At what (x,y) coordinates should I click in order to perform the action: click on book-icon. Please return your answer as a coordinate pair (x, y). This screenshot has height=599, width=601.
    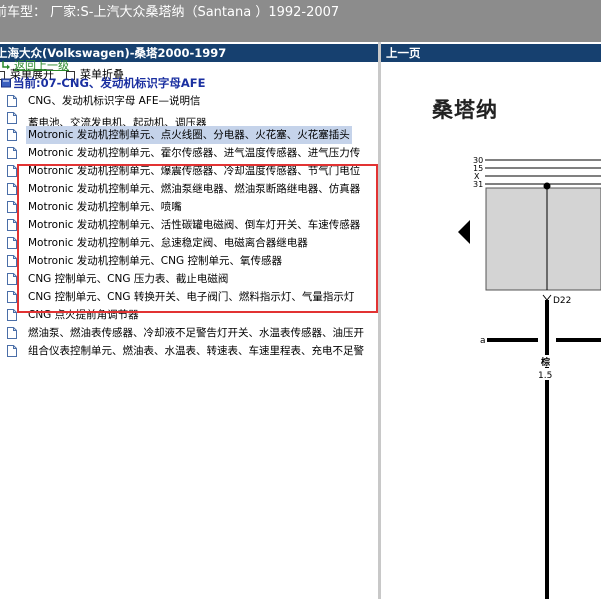
    Looking at the image, I should click on (6, 83).